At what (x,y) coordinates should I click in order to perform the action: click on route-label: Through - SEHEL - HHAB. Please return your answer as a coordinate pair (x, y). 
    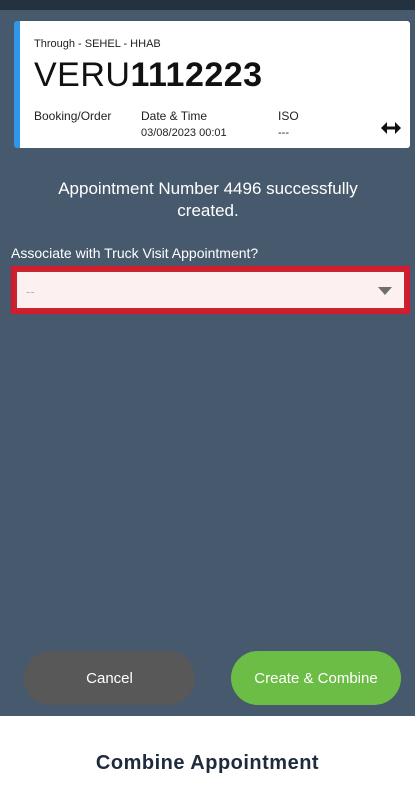
    Looking at the image, I should click on (97, 44).